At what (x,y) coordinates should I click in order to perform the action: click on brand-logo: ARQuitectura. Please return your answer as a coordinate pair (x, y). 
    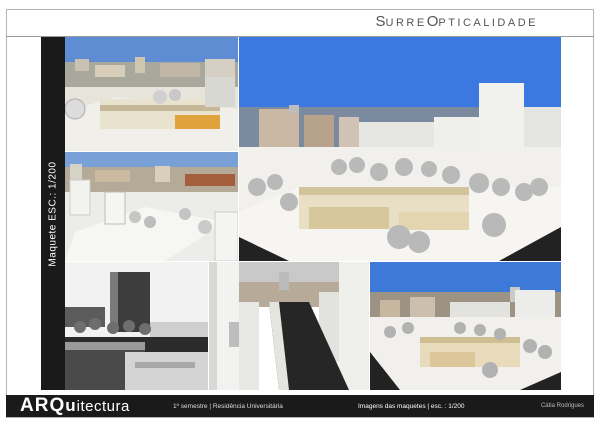
    Looking at the image, I should click on (75, 405).